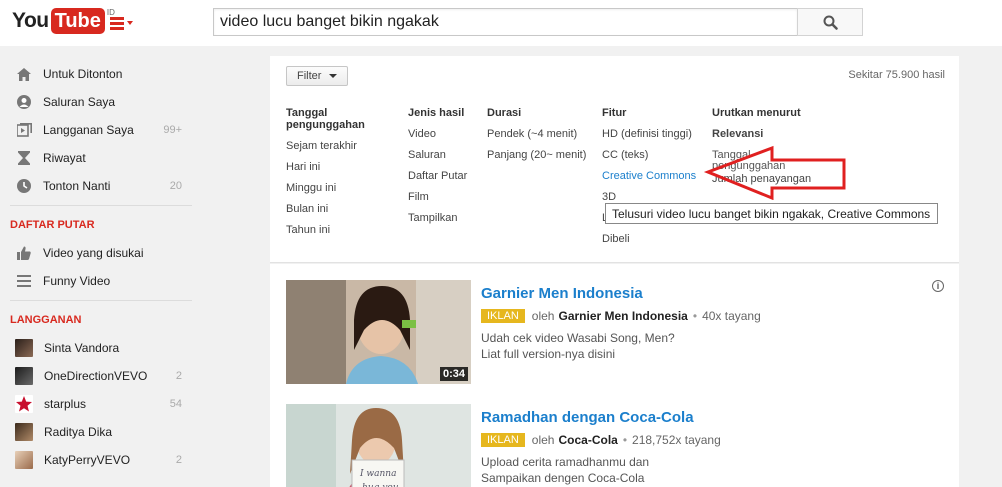  What do you see at coordinates (121, 23) in the screenshot?
I see `guide-menu-button` at bounding box center [121, 23].